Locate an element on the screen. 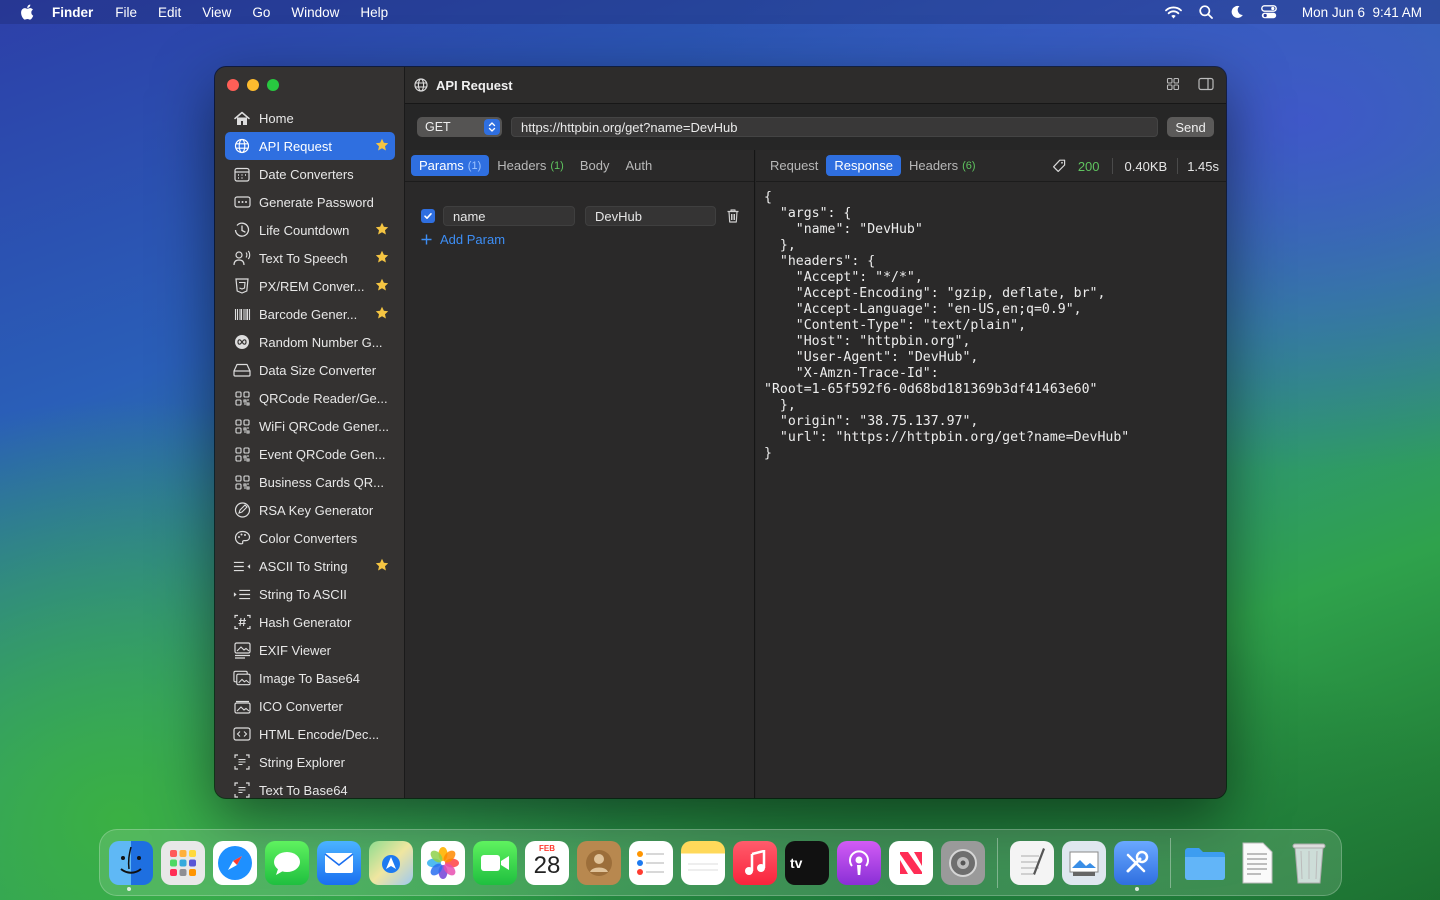  close-window-button is located at coordinates (233, 85).